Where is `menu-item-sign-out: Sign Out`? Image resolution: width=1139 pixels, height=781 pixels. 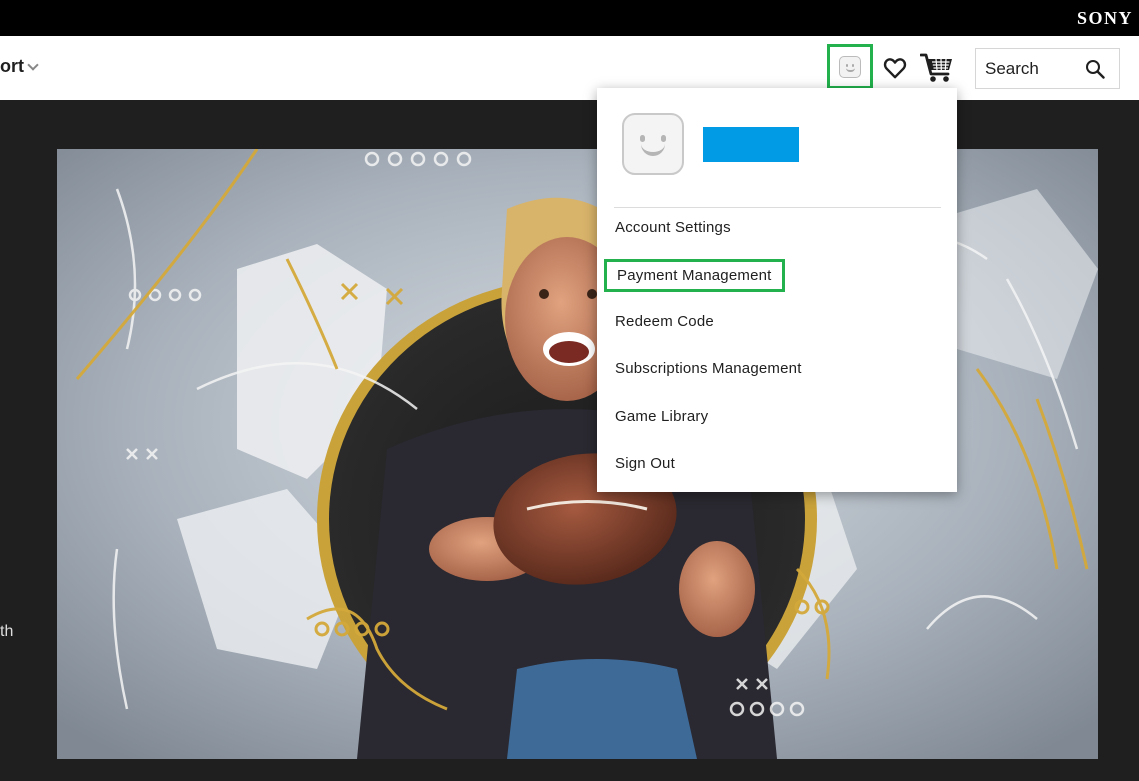 menu-item-sign-out: Sign Out is located at coordinates (645, 463).